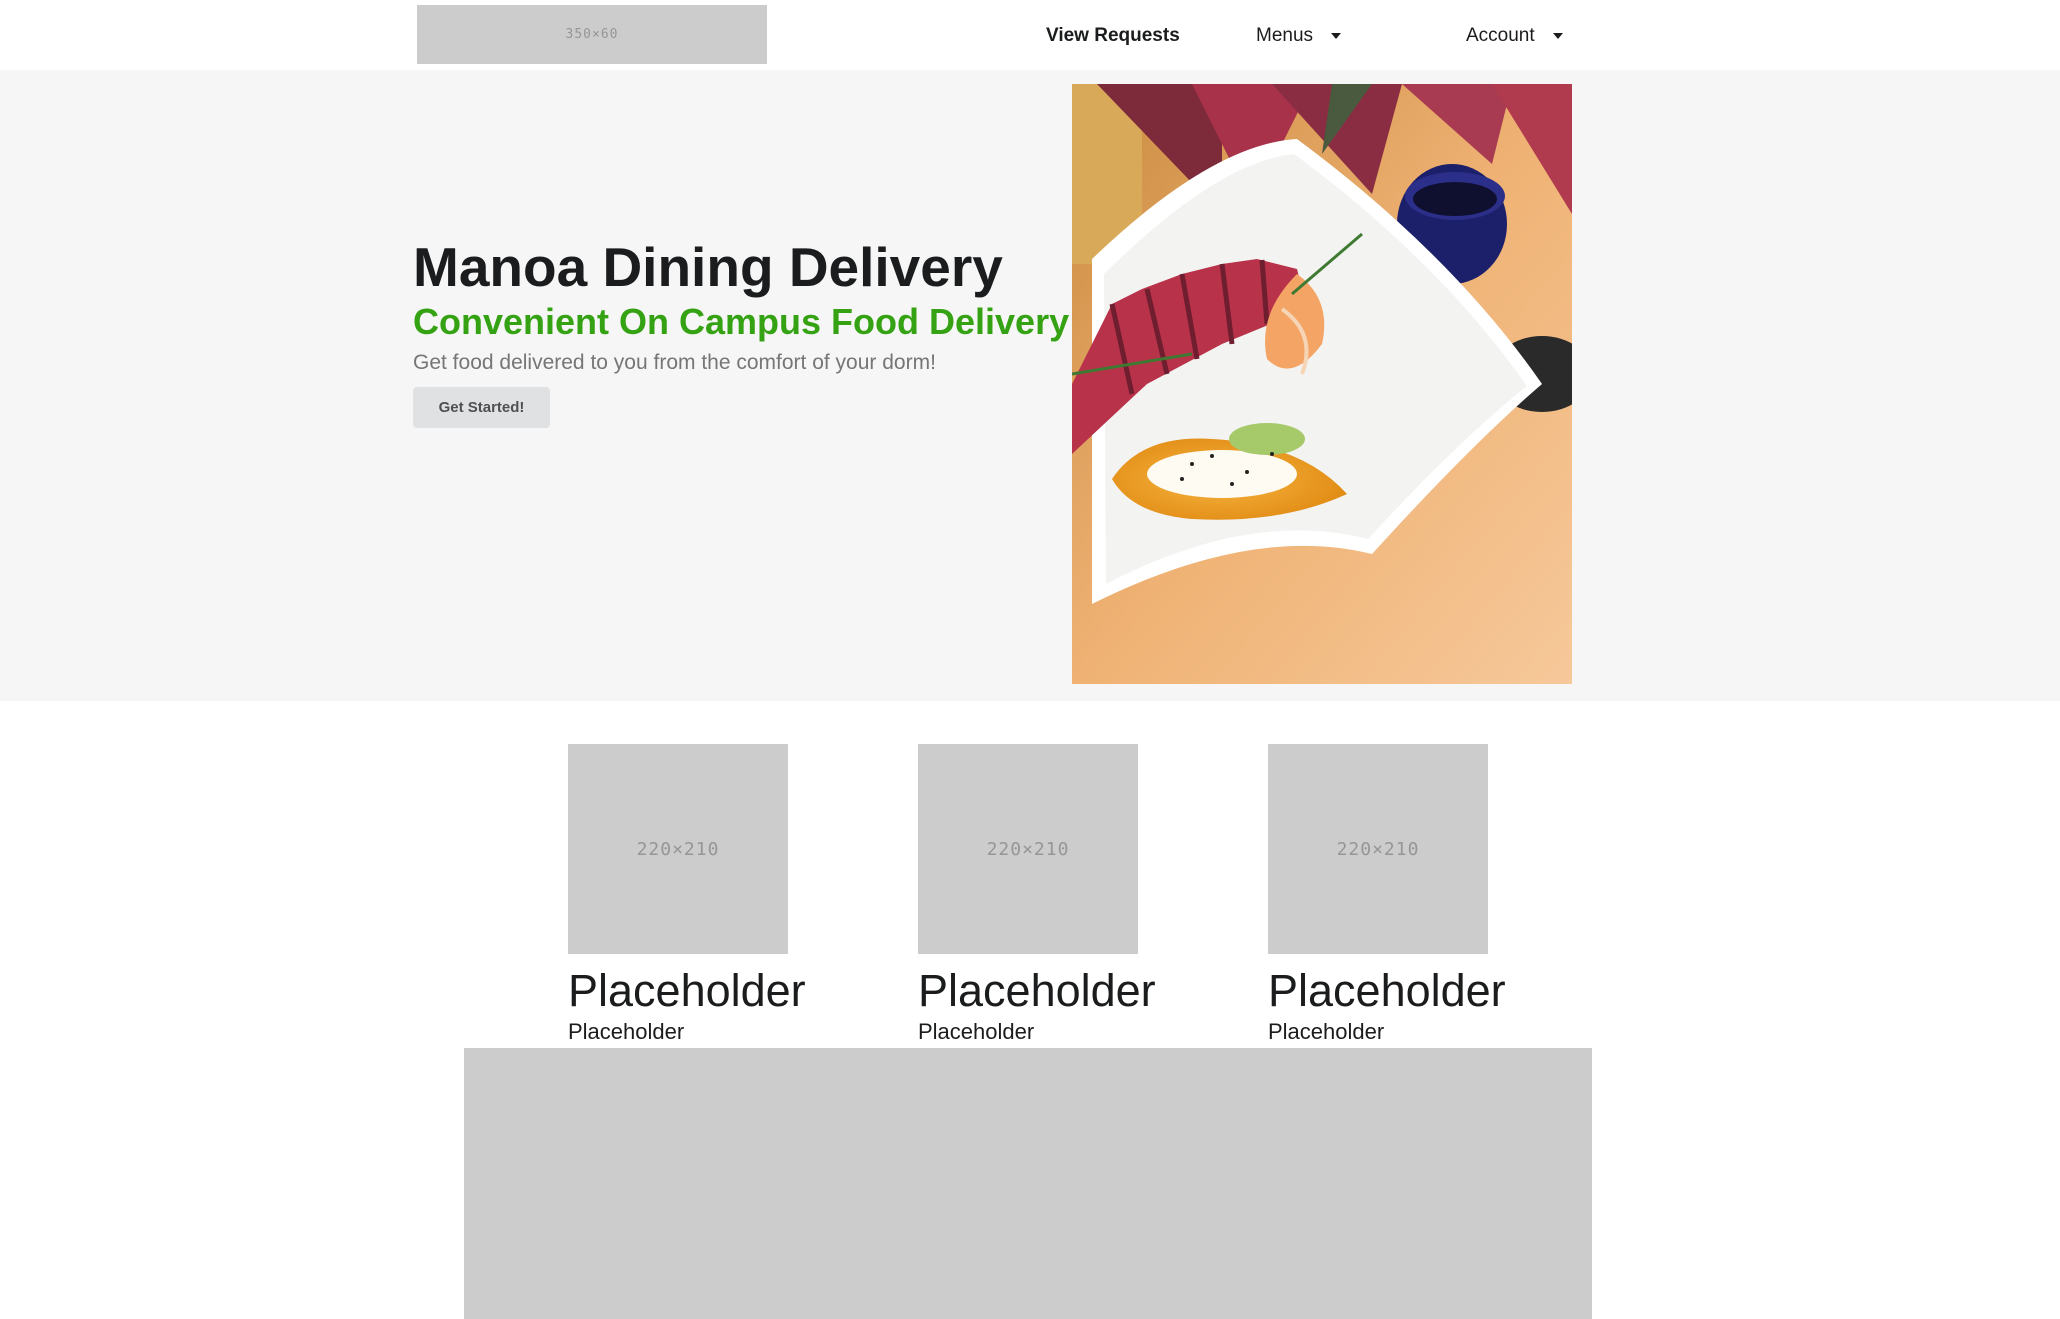  I want to click on logo-placeholder: 350×60, so click(592, 34).